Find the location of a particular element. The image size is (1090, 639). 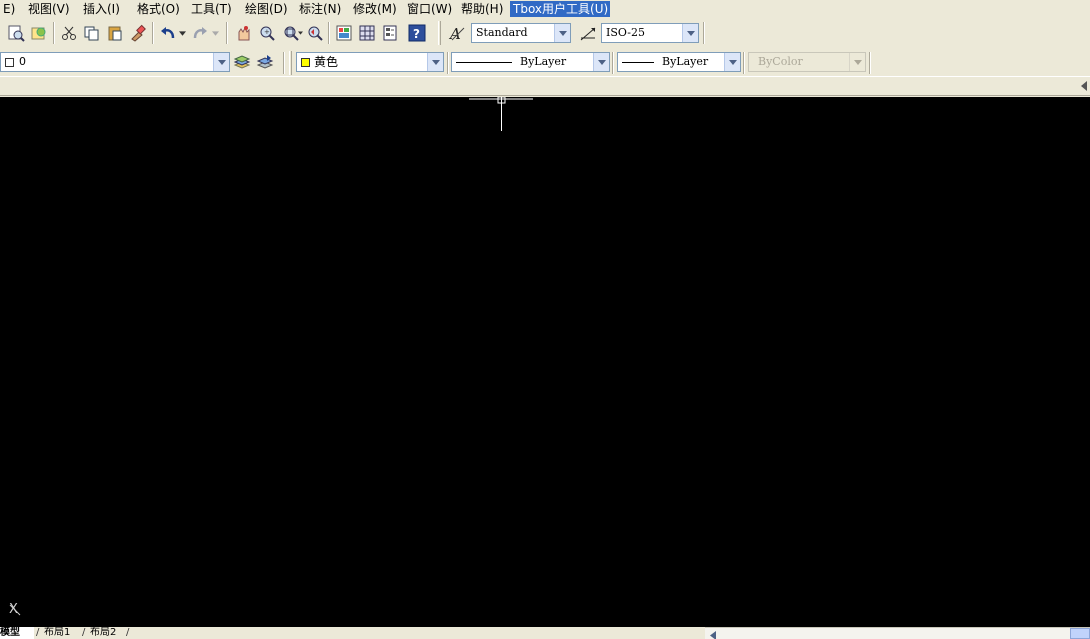

menu-view: 视图(V) is located at coordinates (49, 9).